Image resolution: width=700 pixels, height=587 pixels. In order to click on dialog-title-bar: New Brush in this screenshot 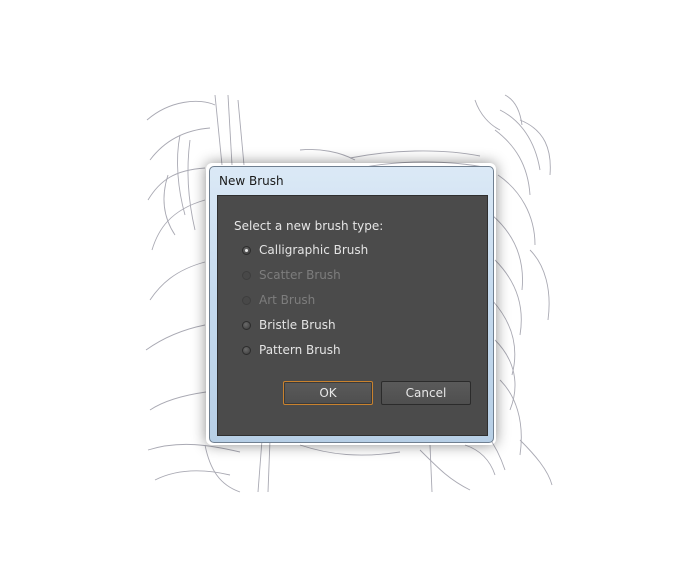, I will do `click(351, 181)`.